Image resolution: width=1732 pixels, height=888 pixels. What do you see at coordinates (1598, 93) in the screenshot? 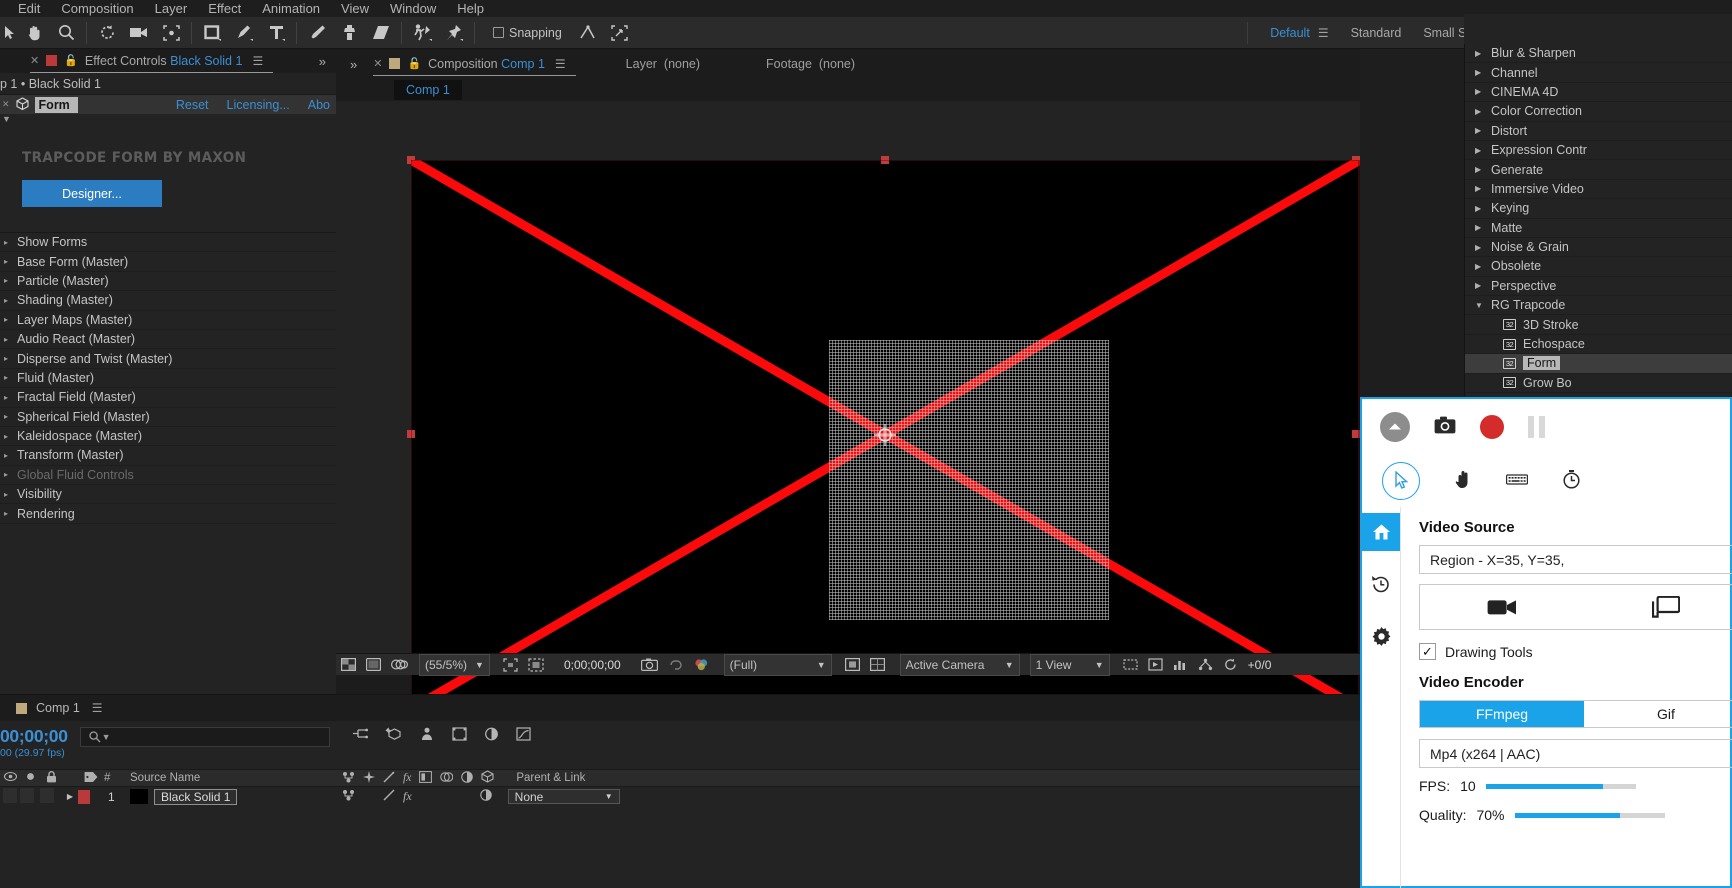
I see `effects-category-row: ▶ CINEMA 4D` at bounding box center [1598, 93].